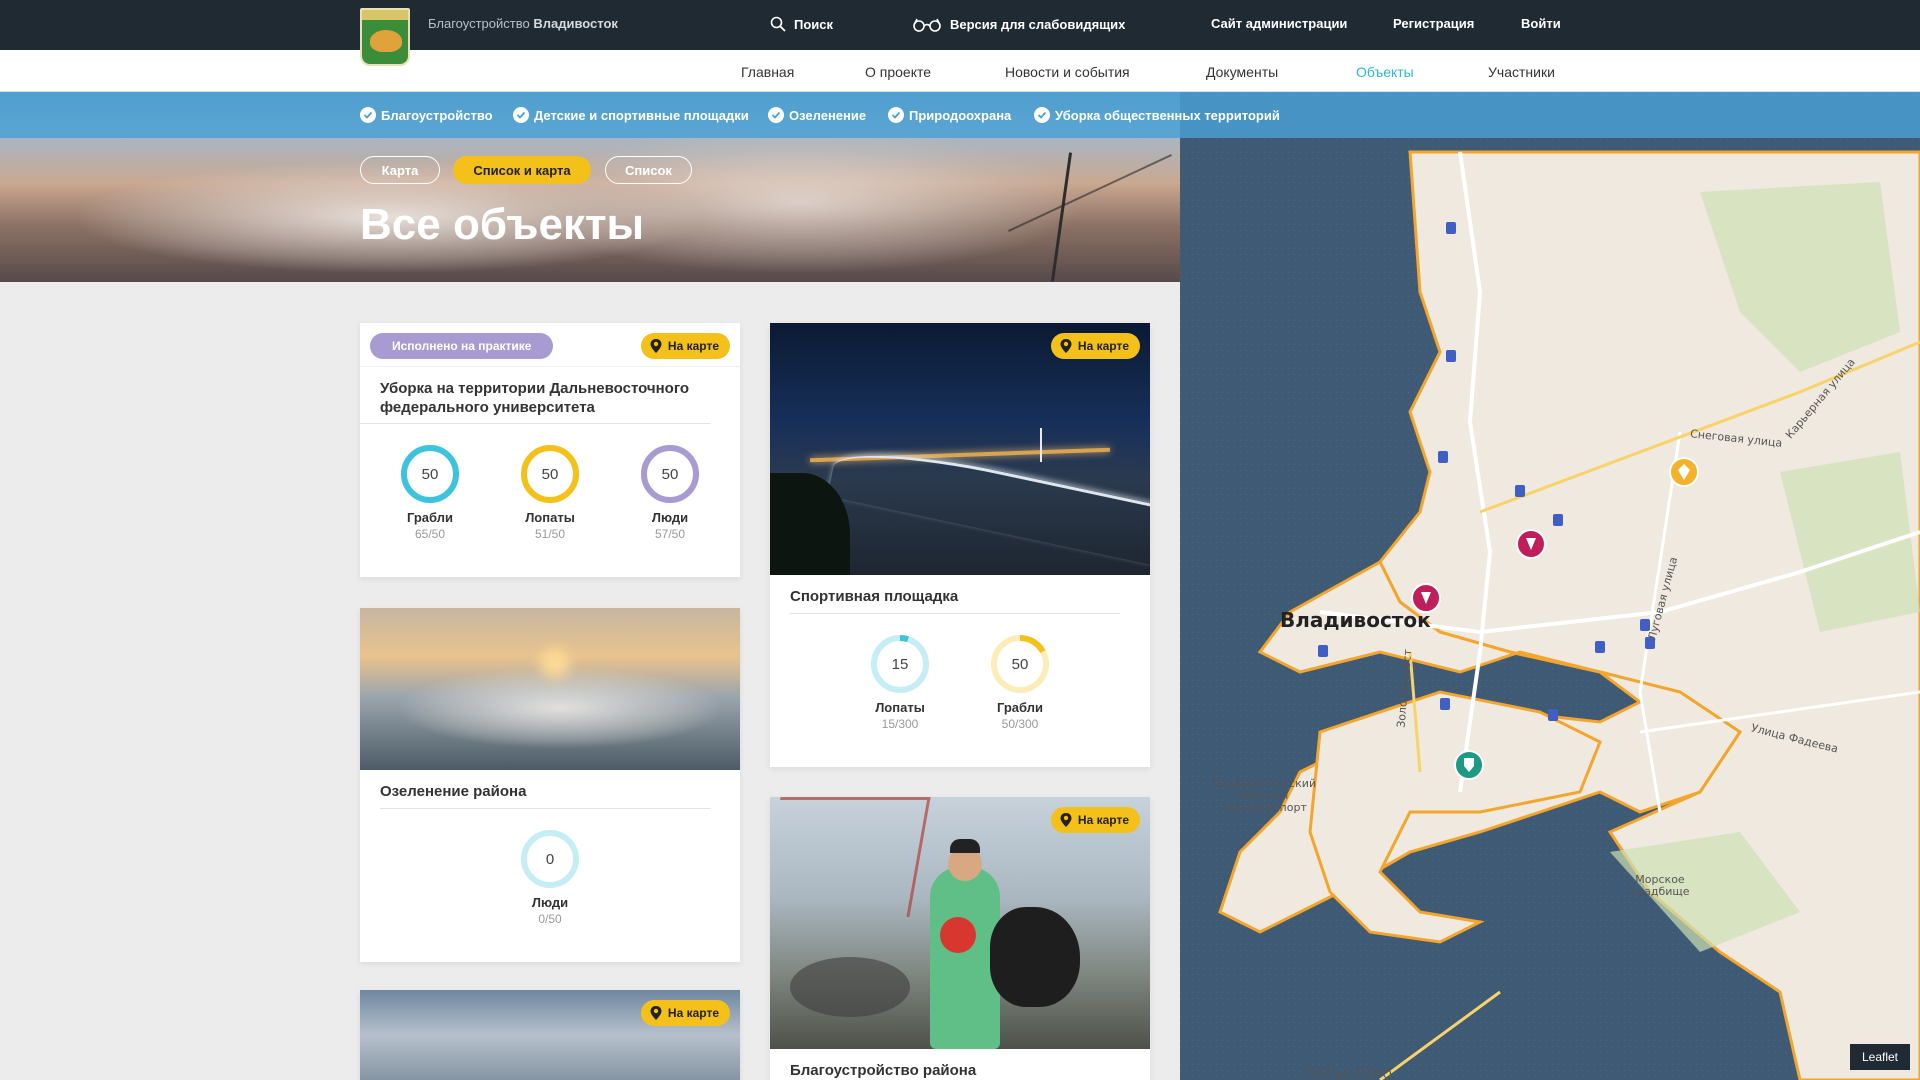 The width and height of the screenshot is (1920, 1080). I want to click on stat-shovels: 50 Лопаты 51/50, so click(550, 492).